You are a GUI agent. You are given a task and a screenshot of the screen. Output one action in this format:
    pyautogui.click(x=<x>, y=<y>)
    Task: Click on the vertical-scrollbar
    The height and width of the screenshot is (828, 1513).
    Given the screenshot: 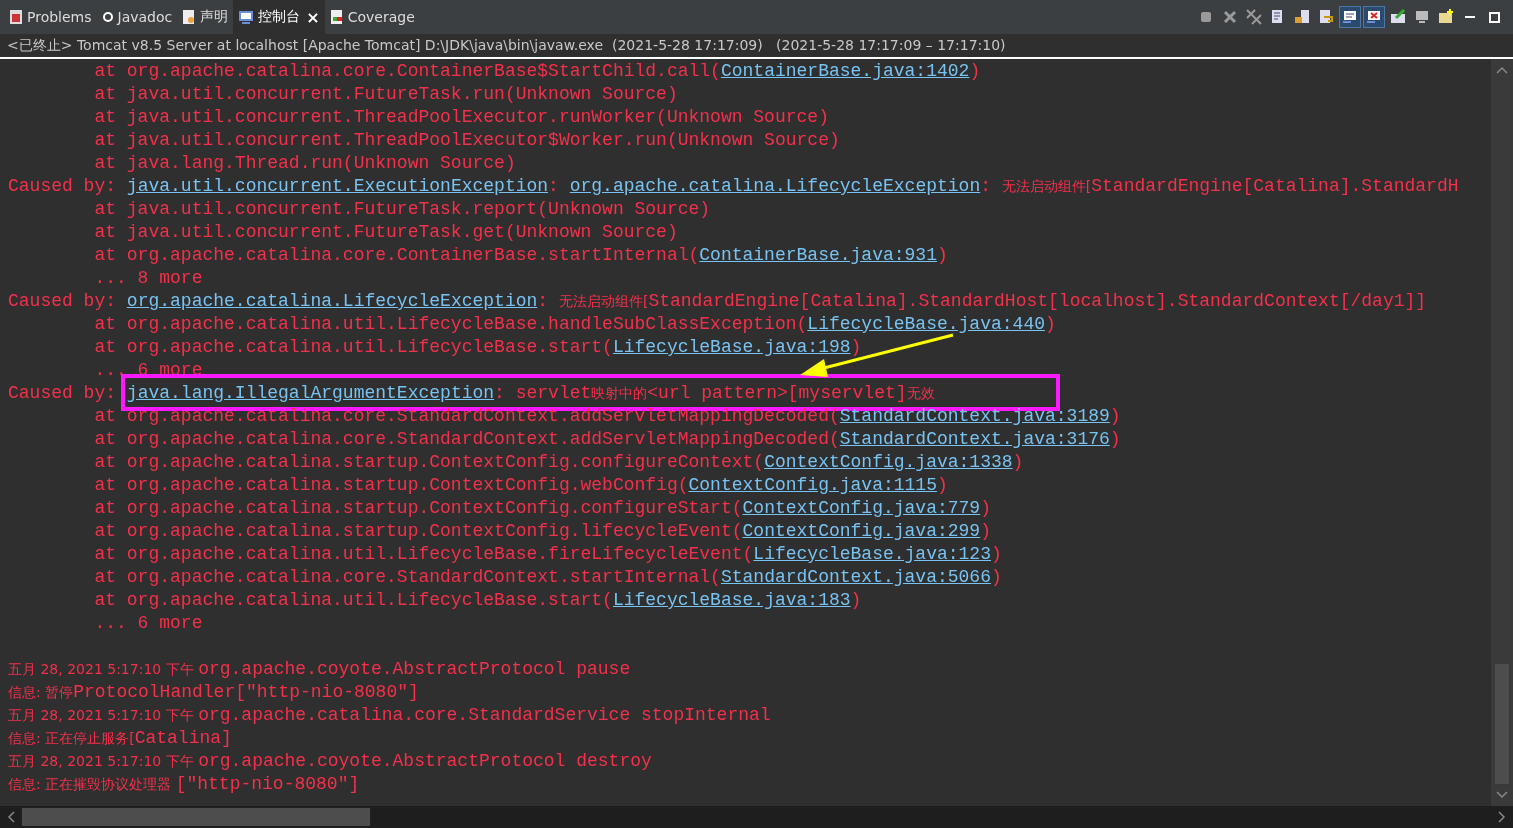 What is the action you would take?
    pyautogui.click(x=1502, y=432)
    